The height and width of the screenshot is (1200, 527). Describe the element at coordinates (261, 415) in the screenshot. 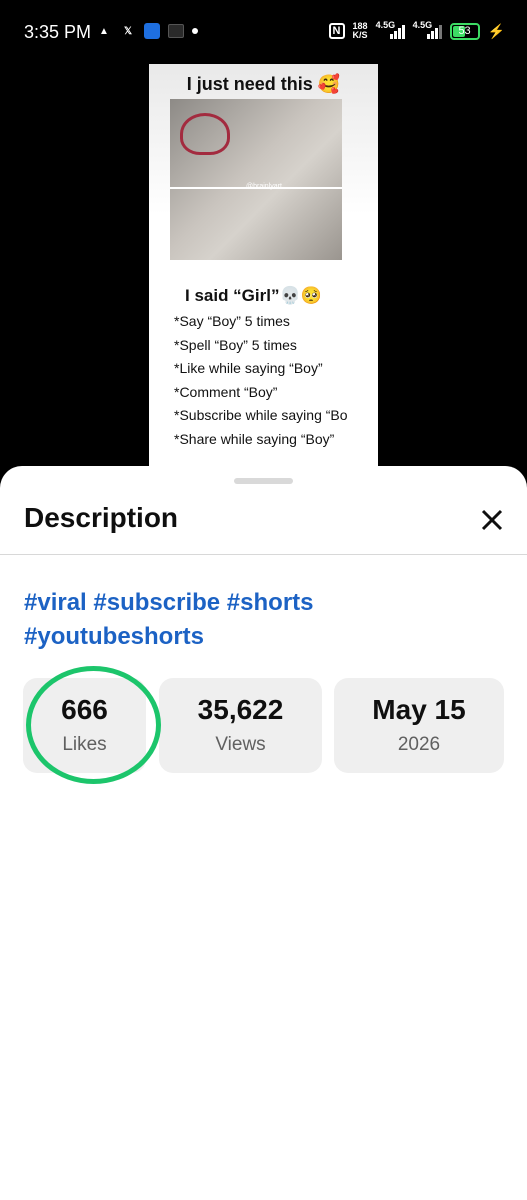

I see `video-line: *Subscribe while saying “Bo` at that location.